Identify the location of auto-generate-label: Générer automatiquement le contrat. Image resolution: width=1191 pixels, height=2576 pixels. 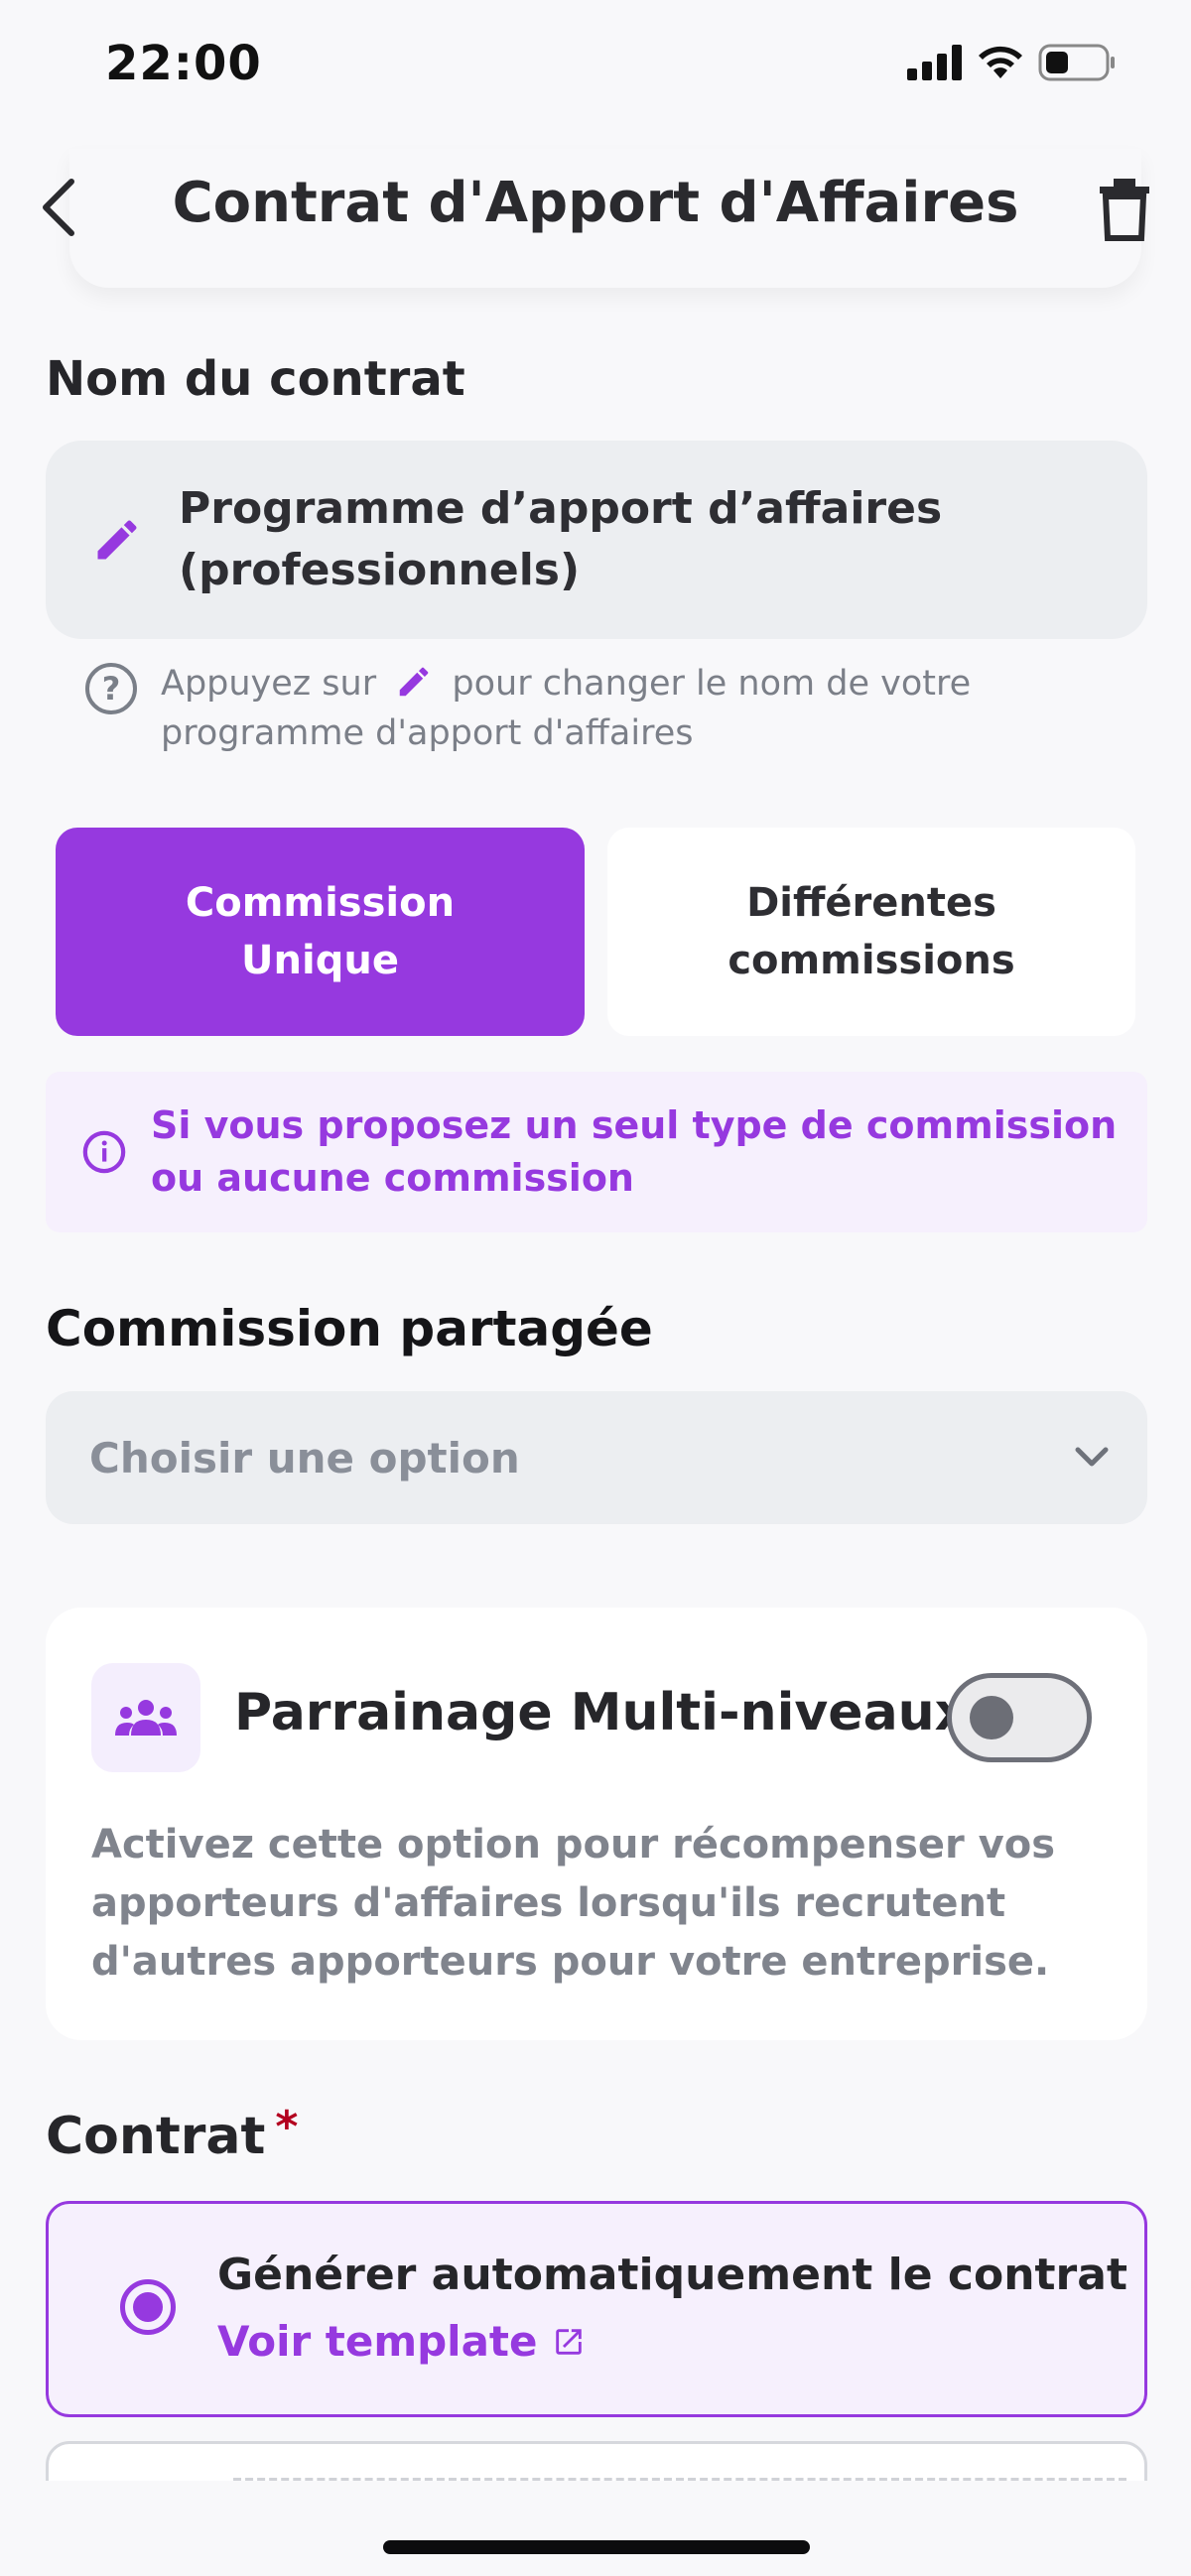
(672, 2275).